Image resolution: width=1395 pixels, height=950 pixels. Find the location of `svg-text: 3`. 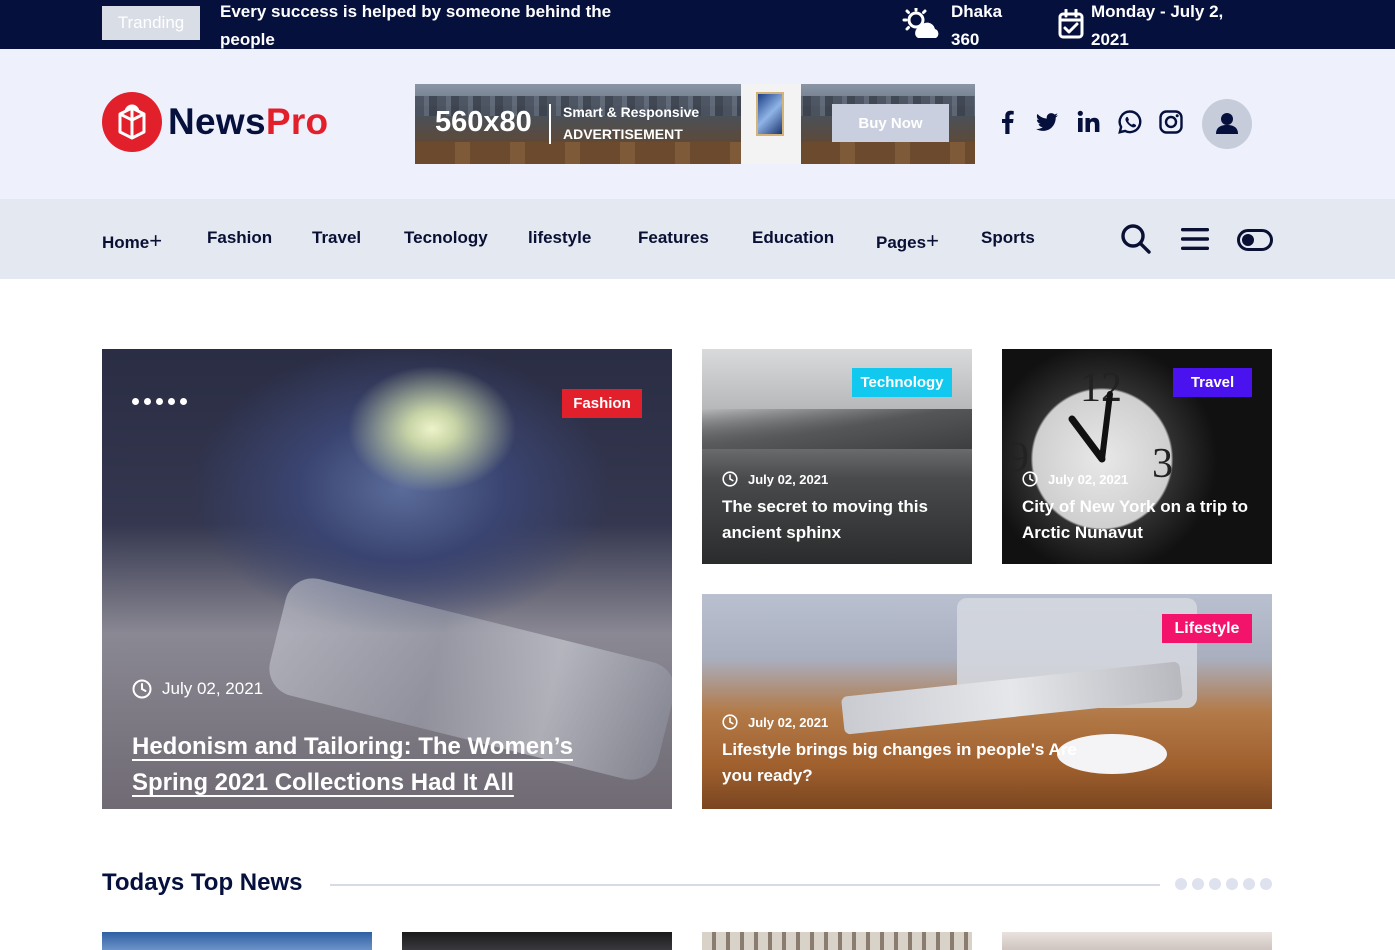

svg-text: 3 is located at coordinates (1162, 464).